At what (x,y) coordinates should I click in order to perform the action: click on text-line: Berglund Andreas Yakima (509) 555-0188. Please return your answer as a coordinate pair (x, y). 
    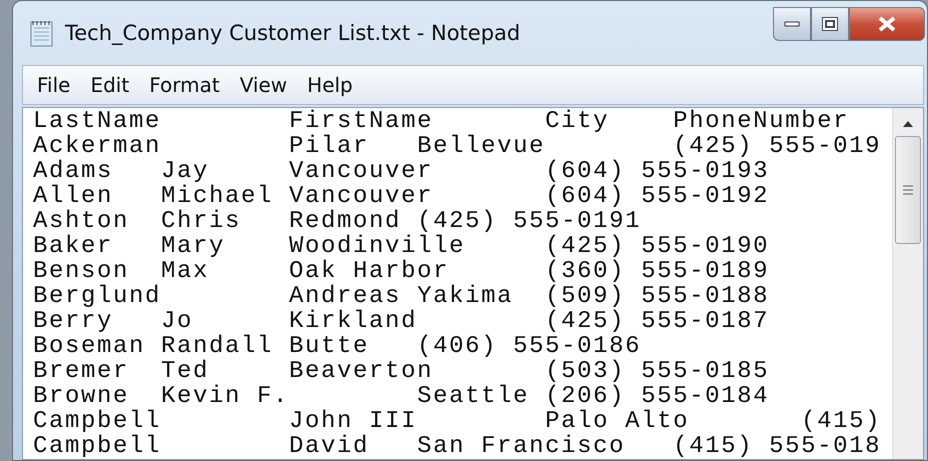
    Looking at the image, I should click on (401, 296).